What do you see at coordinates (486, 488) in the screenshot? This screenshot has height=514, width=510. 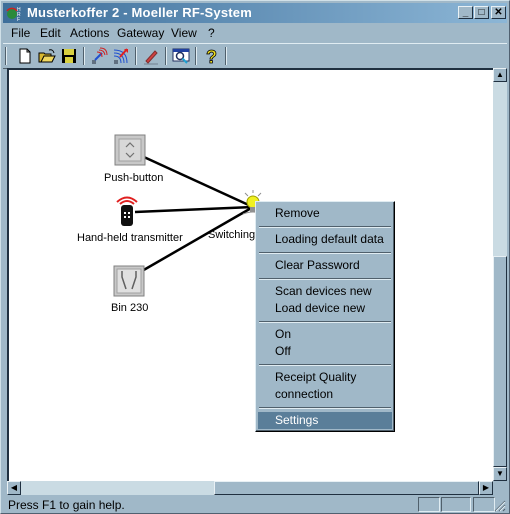 I see `scroll-right-button: ▶` at bounding box center [486, 488].